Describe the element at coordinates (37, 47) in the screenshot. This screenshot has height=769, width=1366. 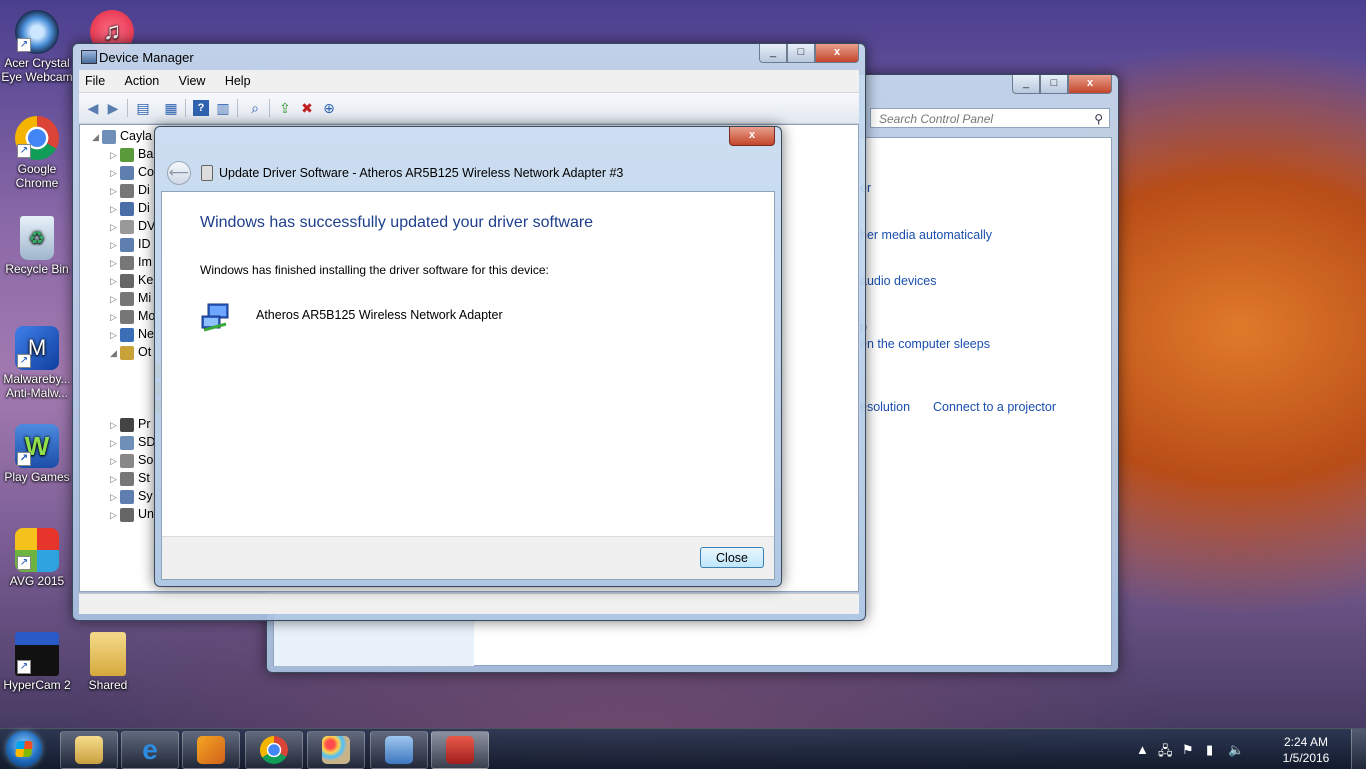
I see `desktop-icon-webcam: ↗ Acer Crystal Eye Webcam` at that location.